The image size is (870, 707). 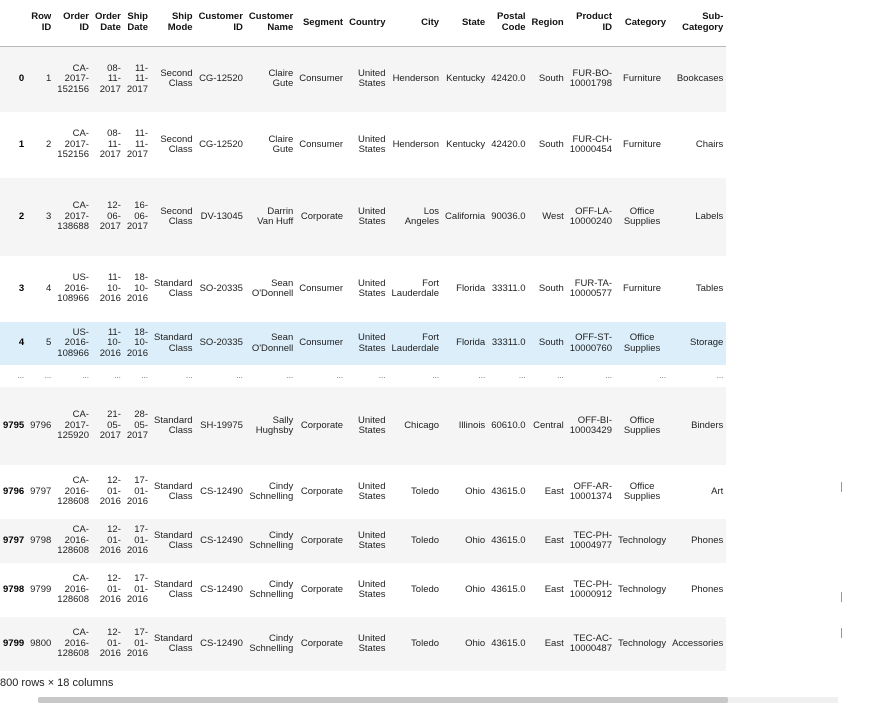 I want to click on sub-category-cell: Tables, so click(x=709, y=288).